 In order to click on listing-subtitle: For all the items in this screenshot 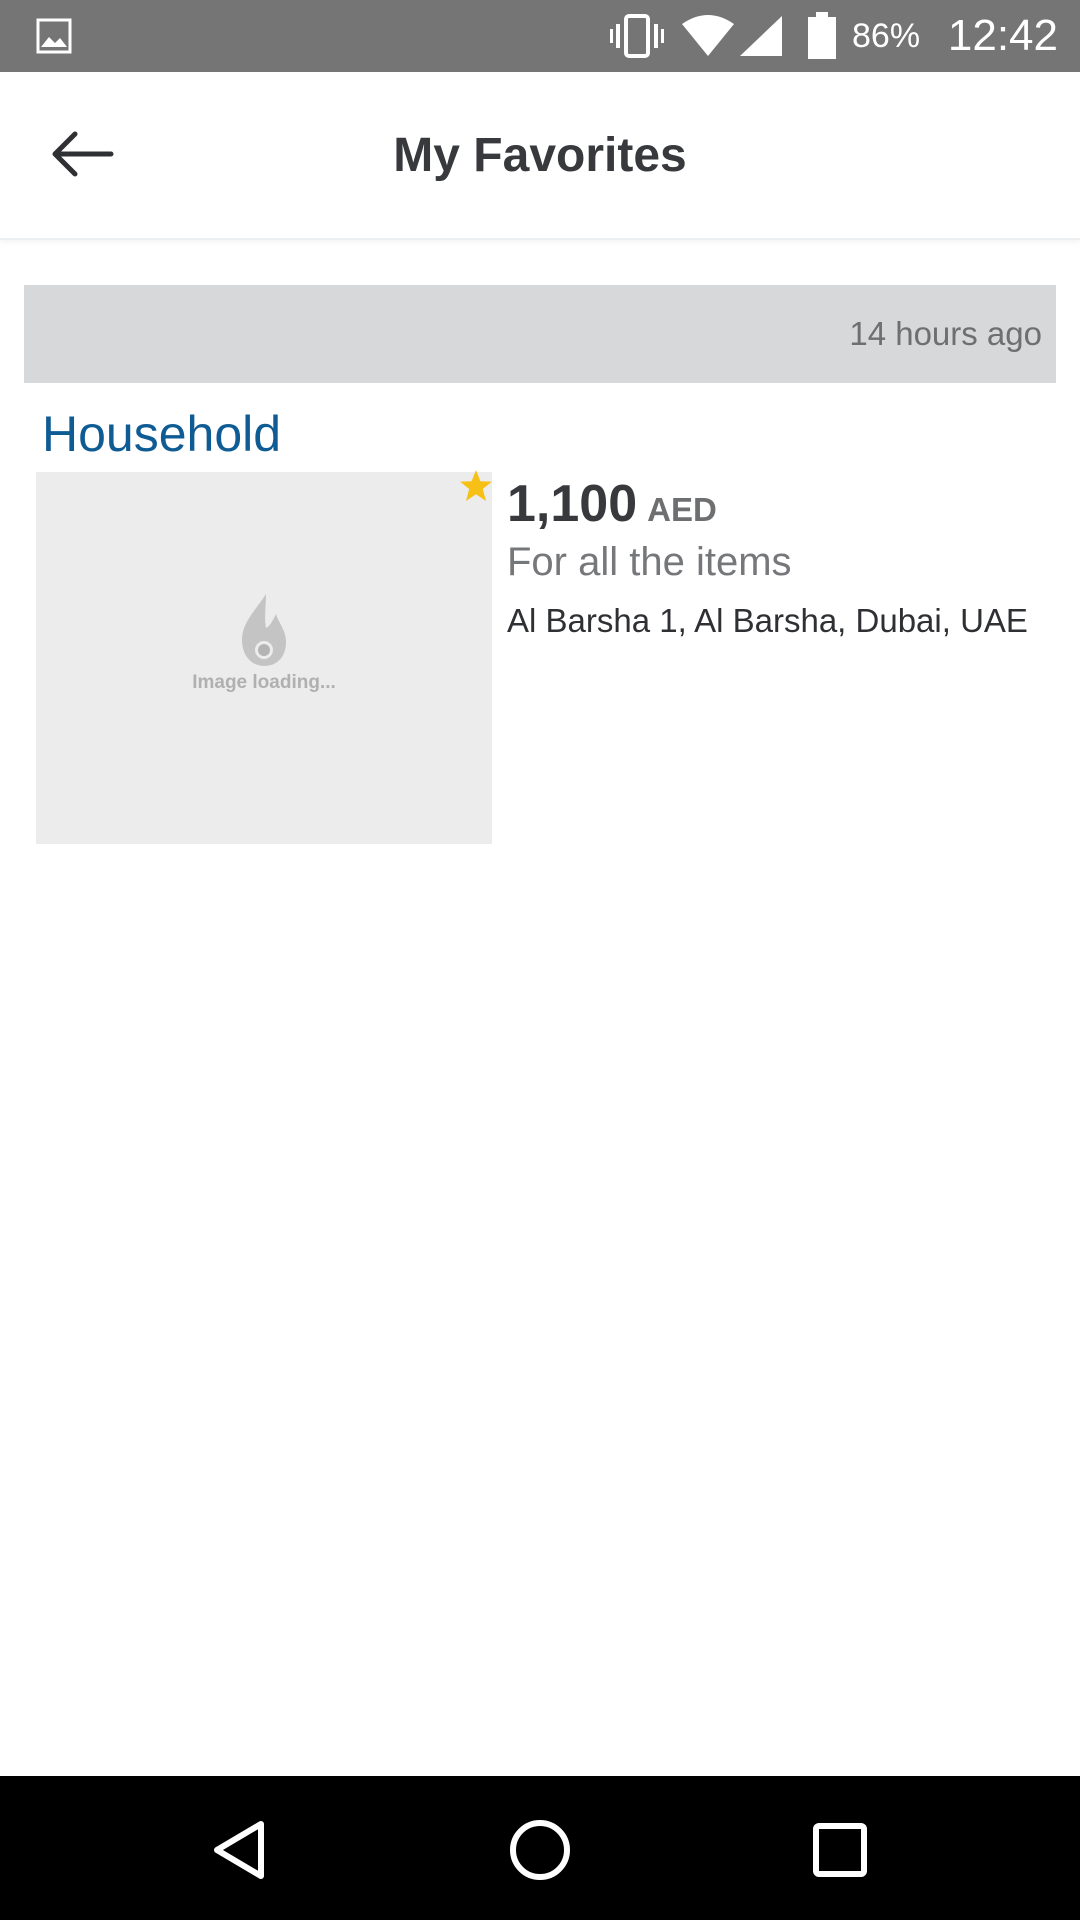, I will do `click(649, 562)`.